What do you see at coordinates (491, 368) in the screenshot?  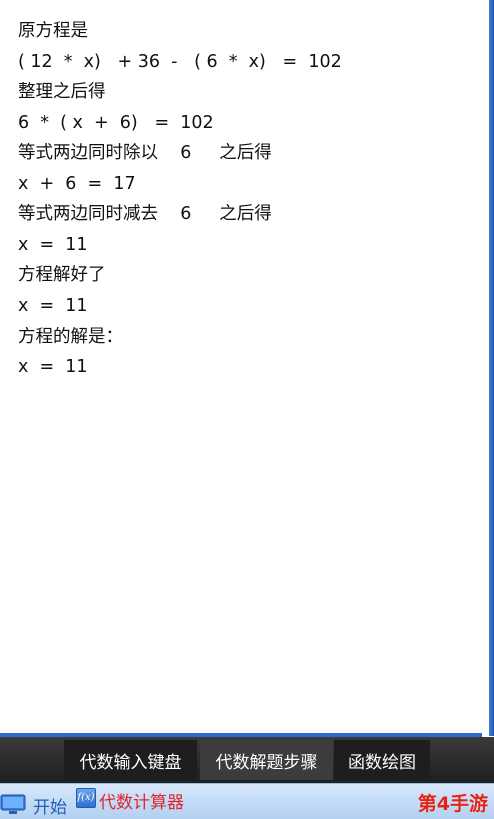 I see `window-right-border` at bounding box center [491, 368].